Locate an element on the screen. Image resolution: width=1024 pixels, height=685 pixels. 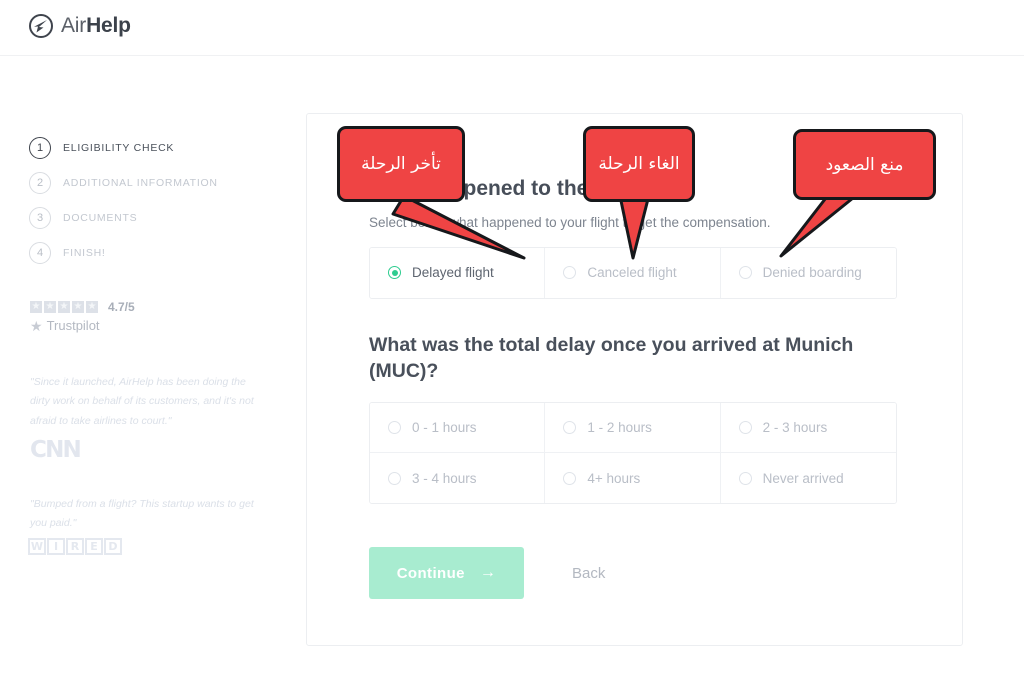
wired-logo: W I R E D is located at coordinates (75, 546).